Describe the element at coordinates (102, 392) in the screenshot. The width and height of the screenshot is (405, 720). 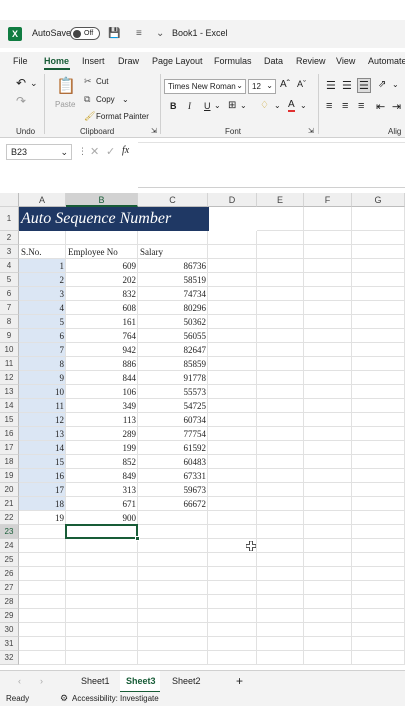
I see `table-cell: 106` at that location.